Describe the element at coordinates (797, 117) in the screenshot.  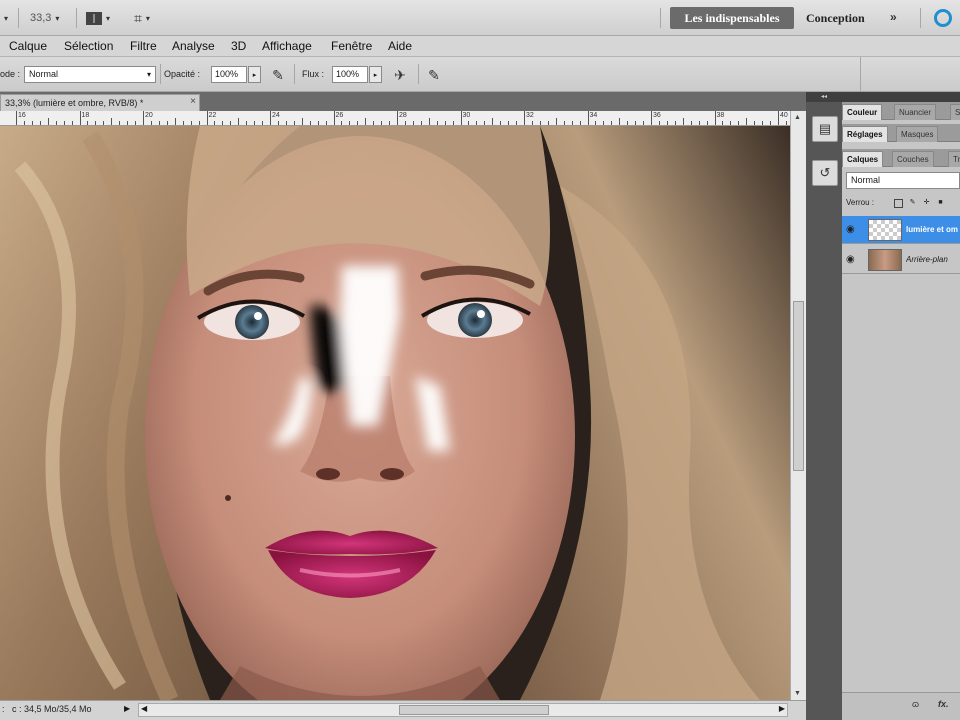
I see `scroll-up-arrow-icon: ▲` at that location.